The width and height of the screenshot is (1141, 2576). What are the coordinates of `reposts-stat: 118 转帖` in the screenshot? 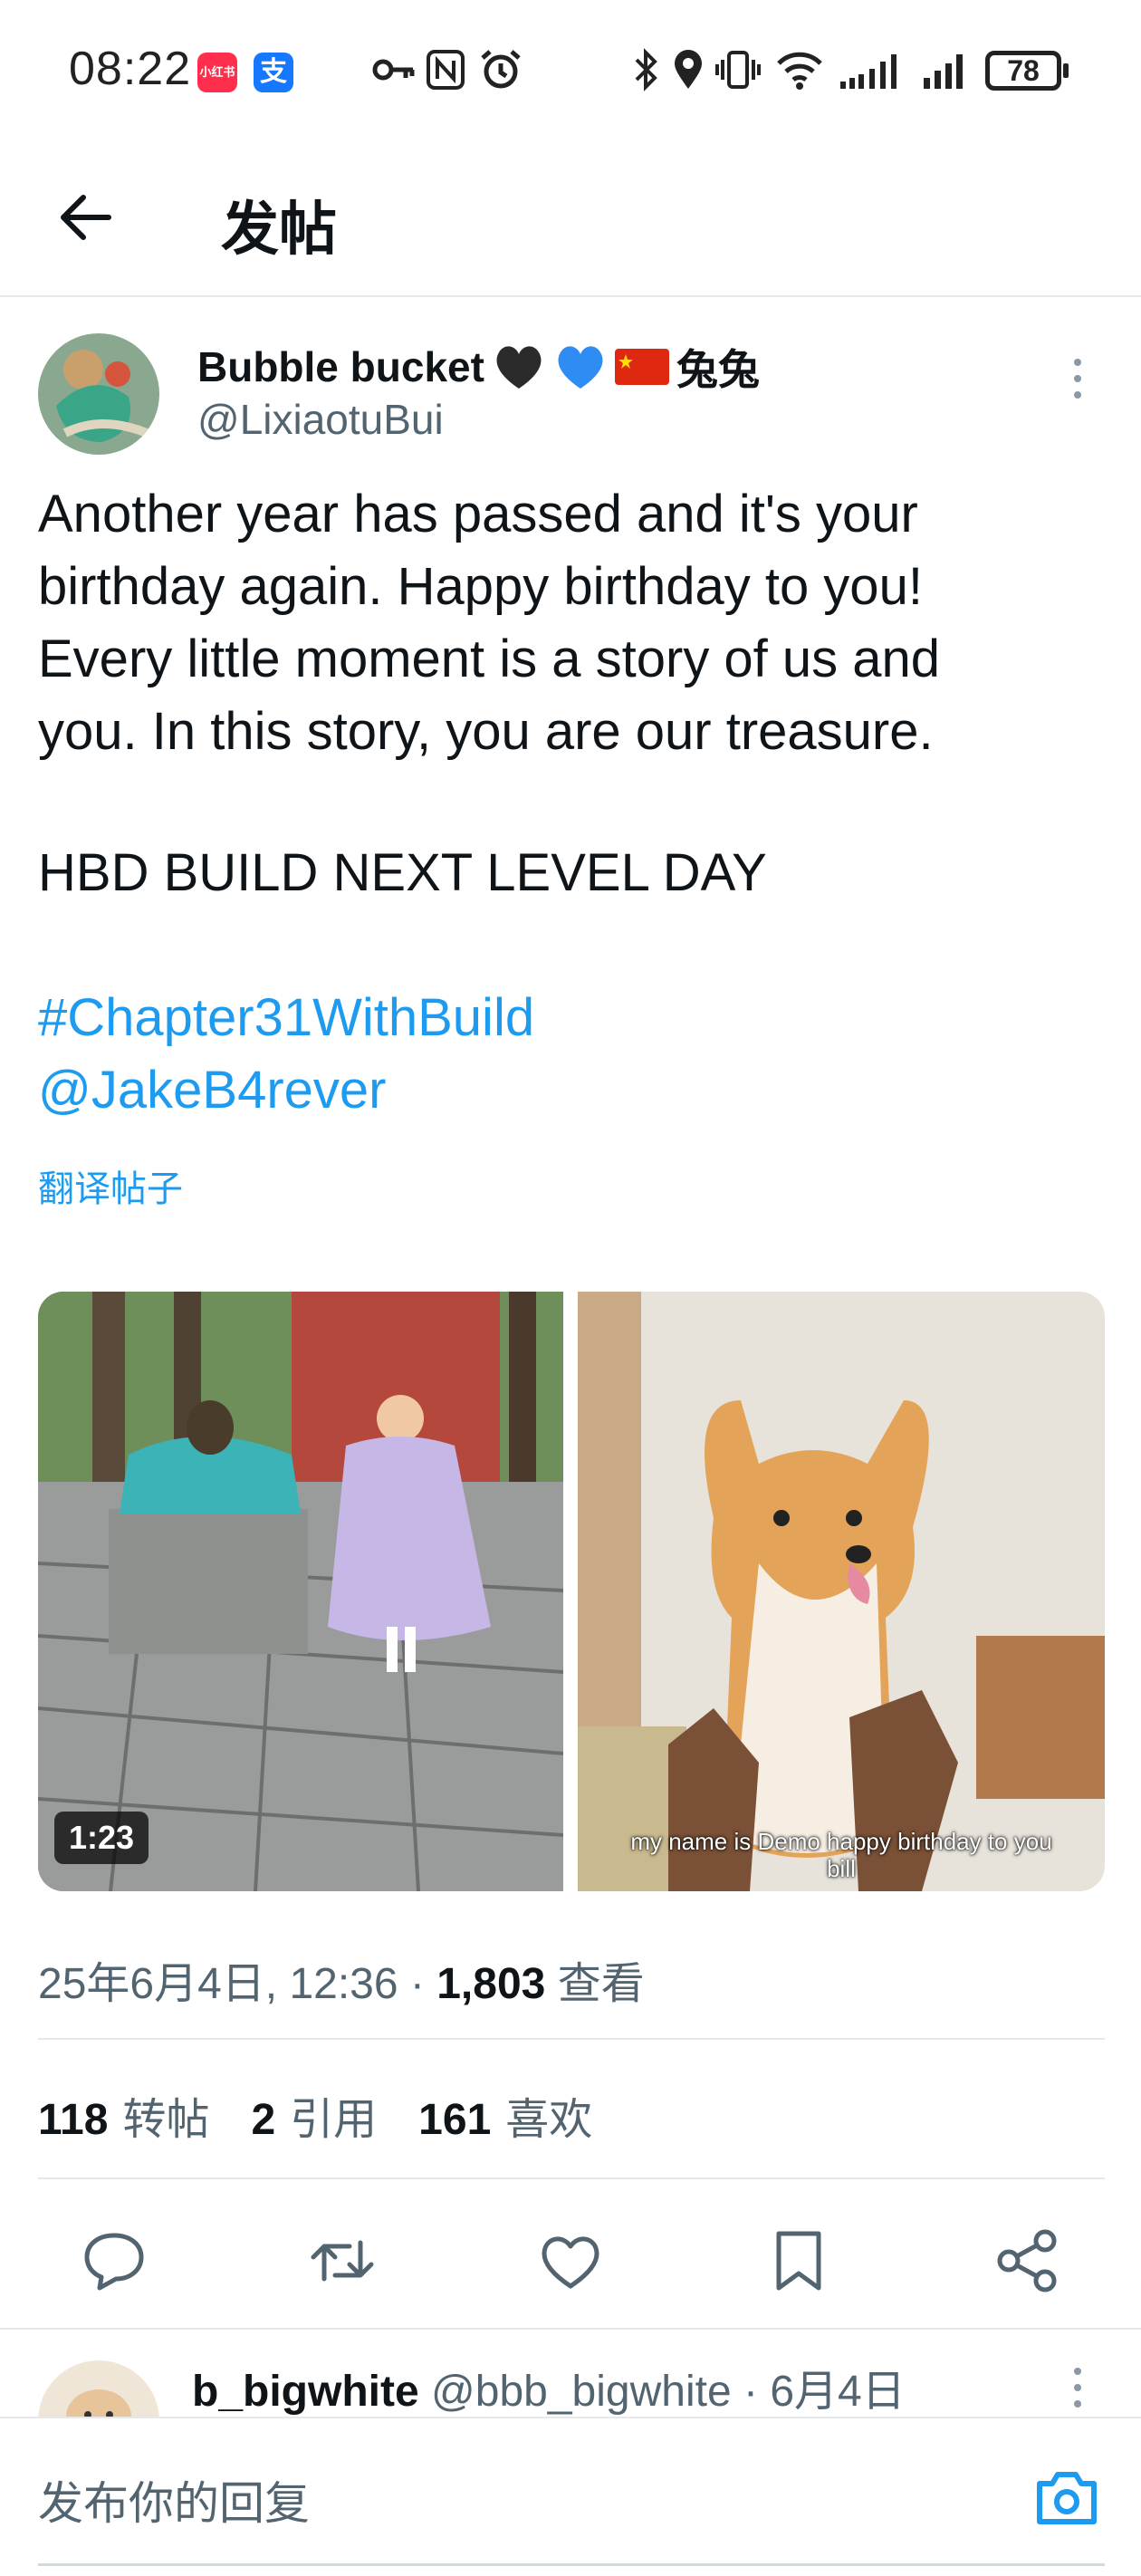 It's located at (124, 2115).